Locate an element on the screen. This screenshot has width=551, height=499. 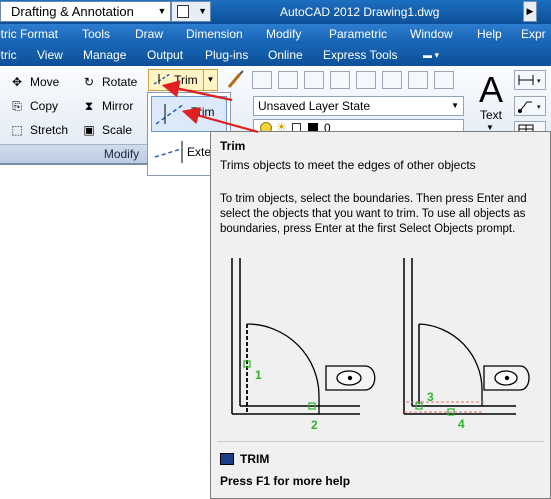
menu-item-modify: Modify is located at coordinates (283, 34).